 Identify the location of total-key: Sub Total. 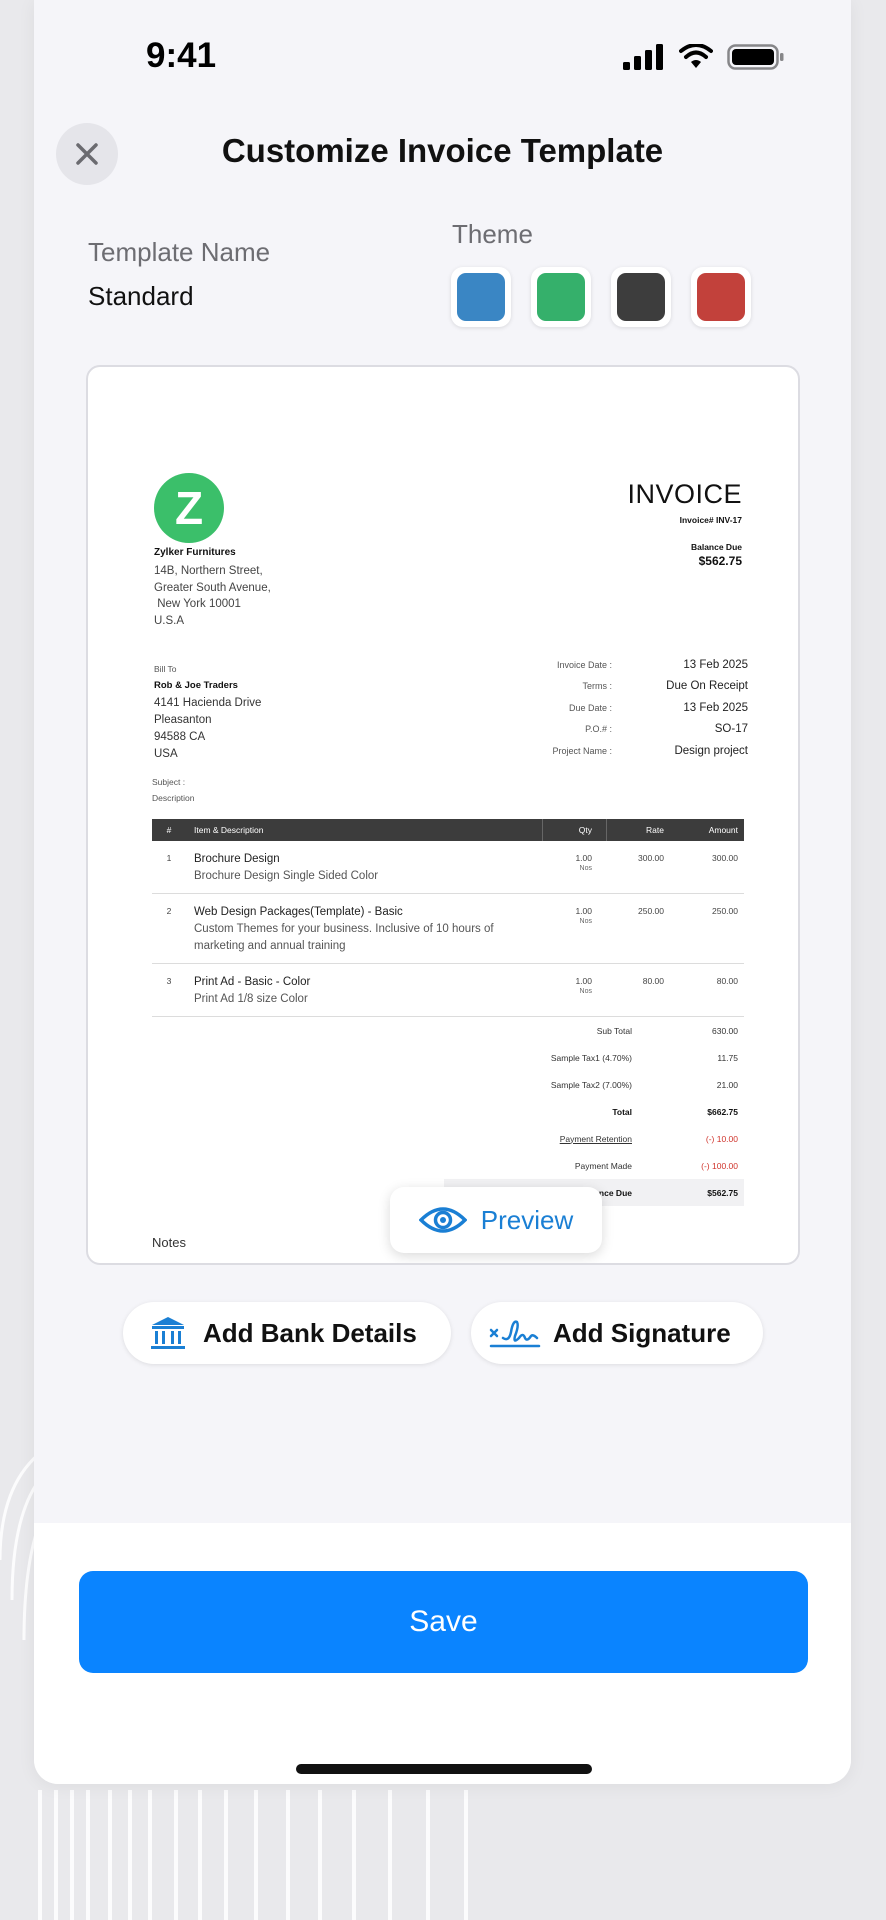
(614, 1030).